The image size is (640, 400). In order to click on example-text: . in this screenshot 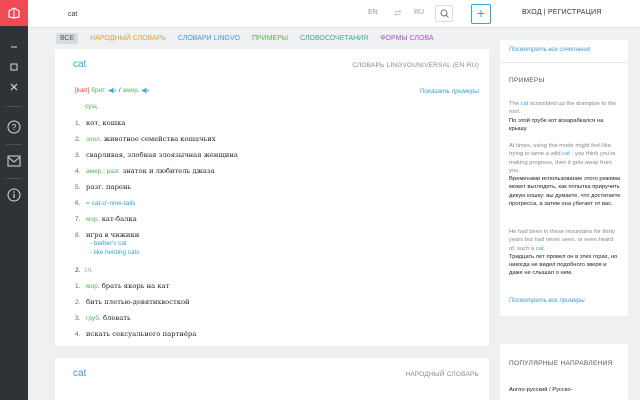, I will do `click(544, 248)`.